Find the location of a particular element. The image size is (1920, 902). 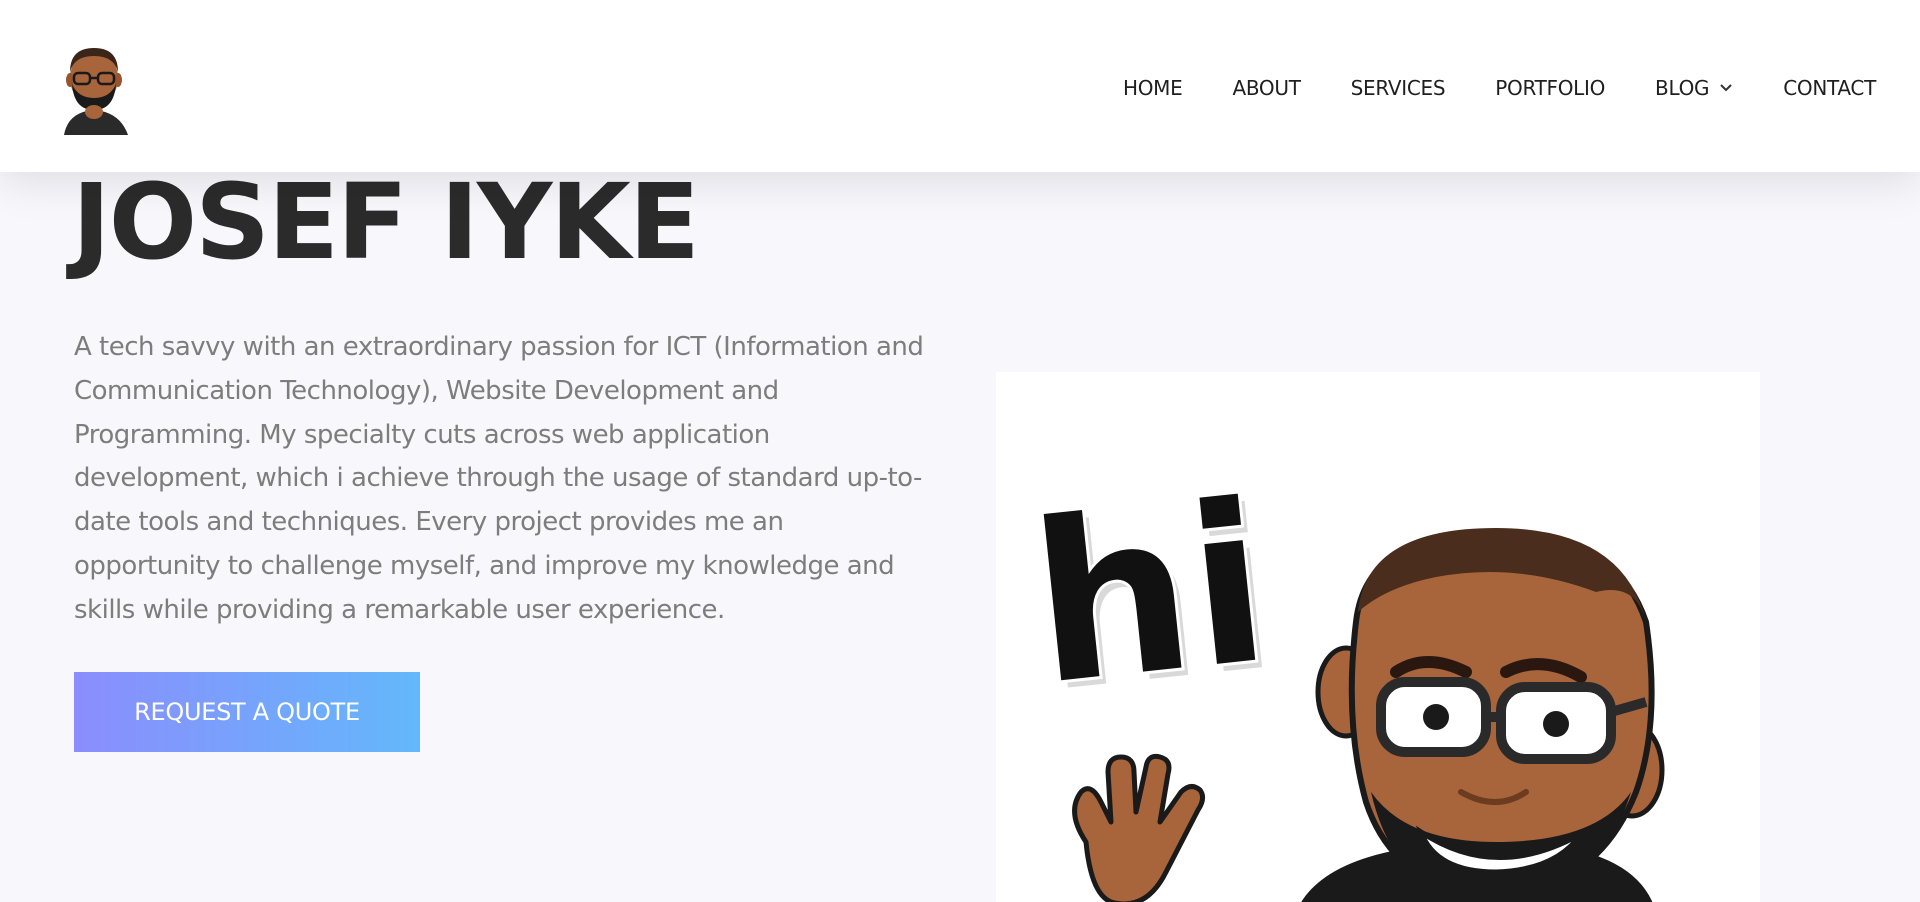

nav-item-contact: CONTACT is located at coordinates (1829, 88).